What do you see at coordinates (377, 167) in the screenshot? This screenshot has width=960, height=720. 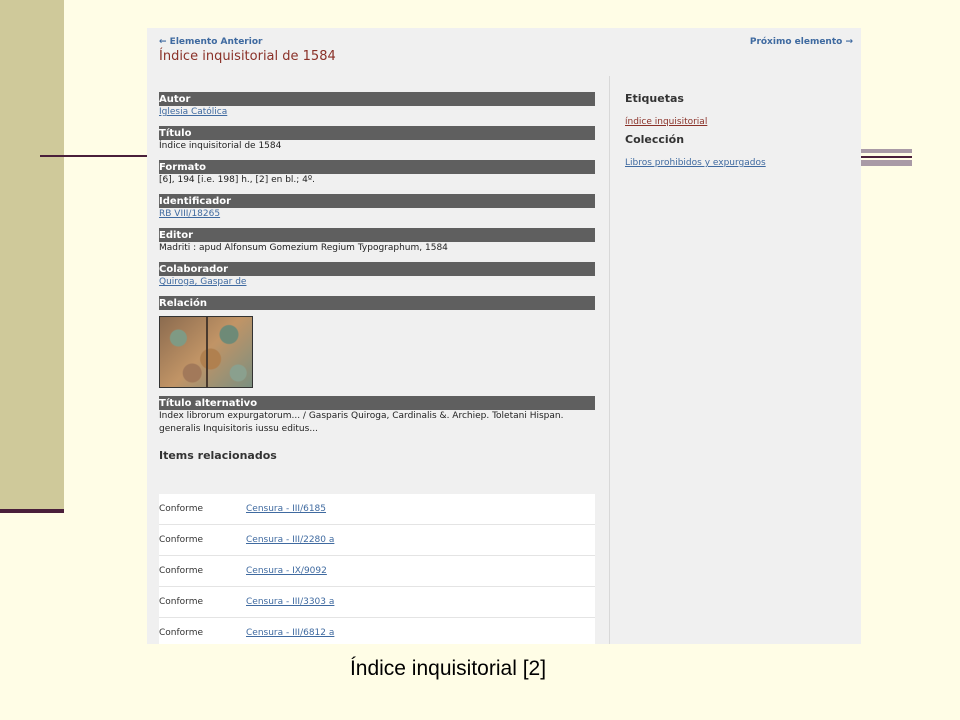 I see `field-label: Formato` at bounding box center [377, 167].